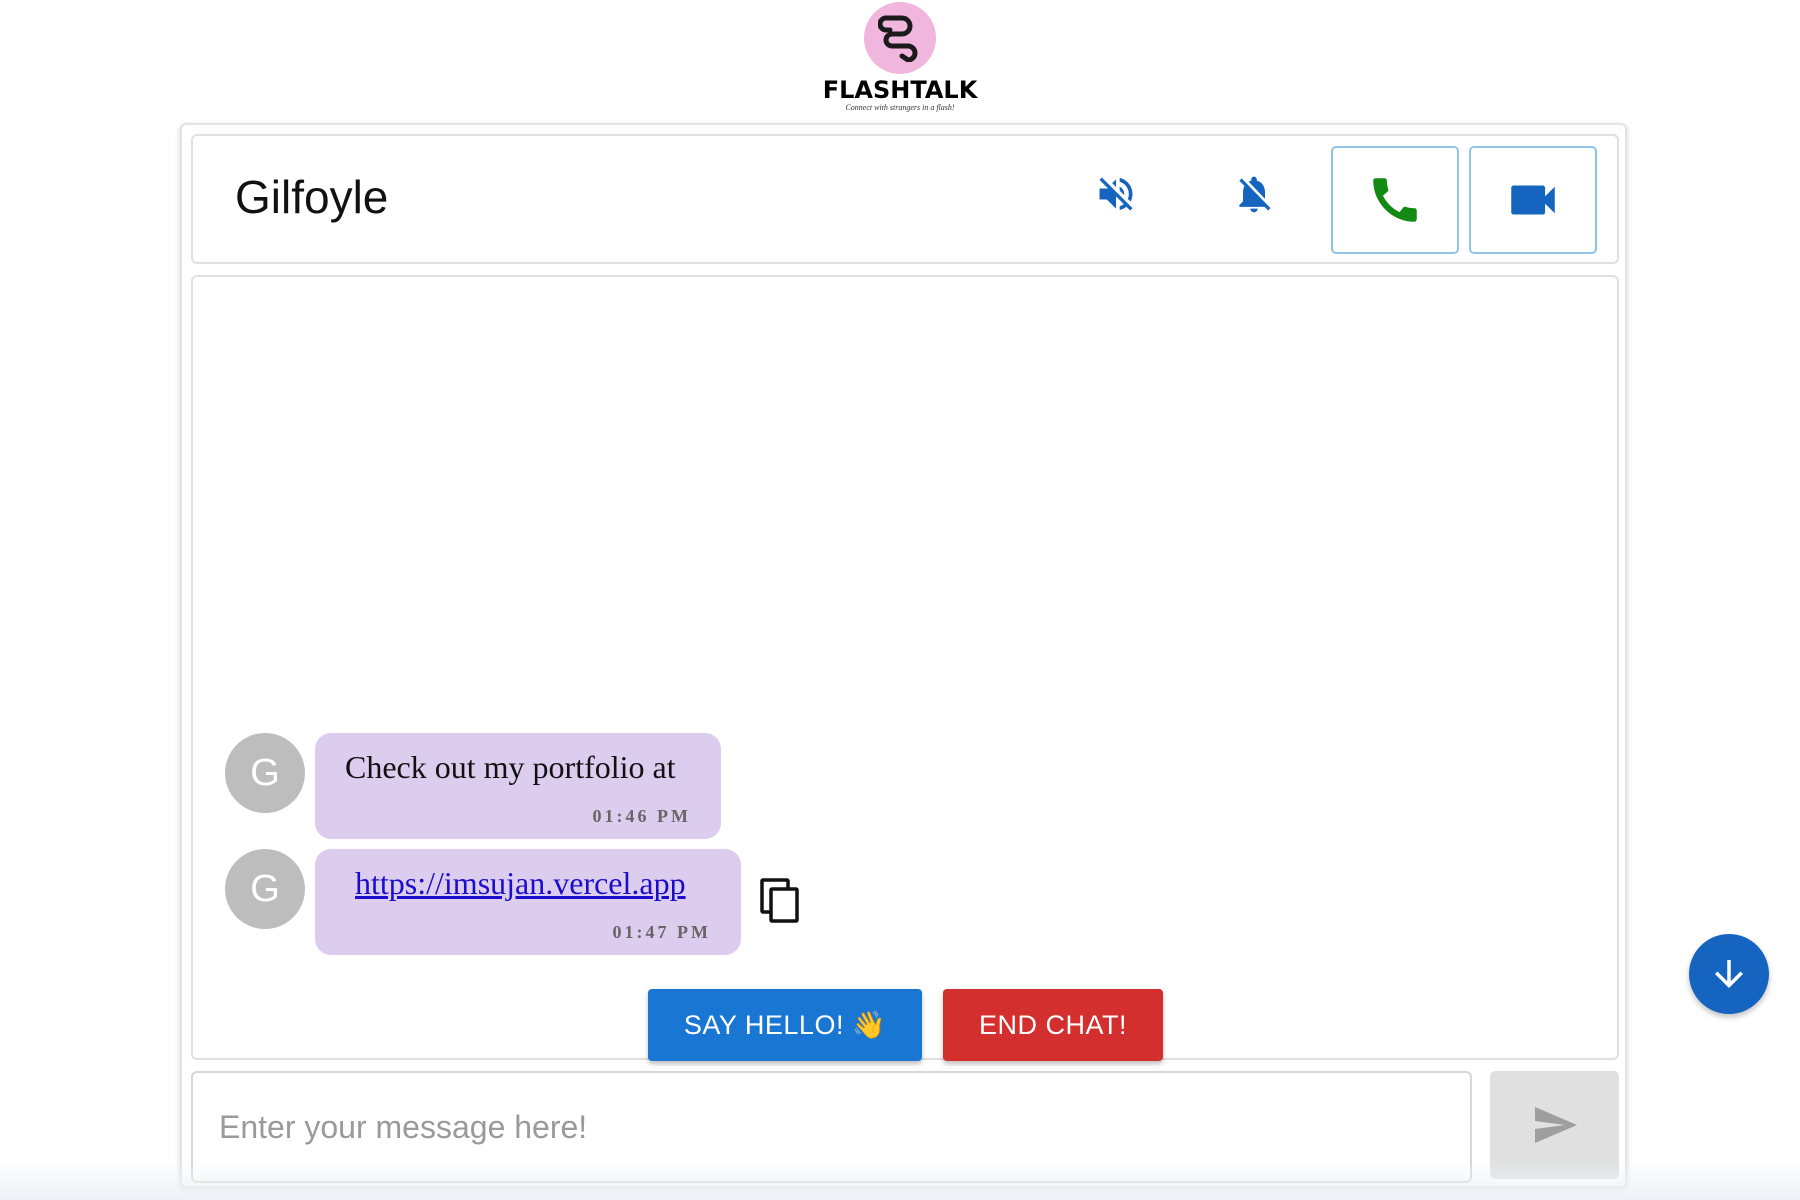  What do you see at coordinates (661, 932) in the screenshot?
I see `message-time: 01:47 PM` at bounding box center [661, 932].